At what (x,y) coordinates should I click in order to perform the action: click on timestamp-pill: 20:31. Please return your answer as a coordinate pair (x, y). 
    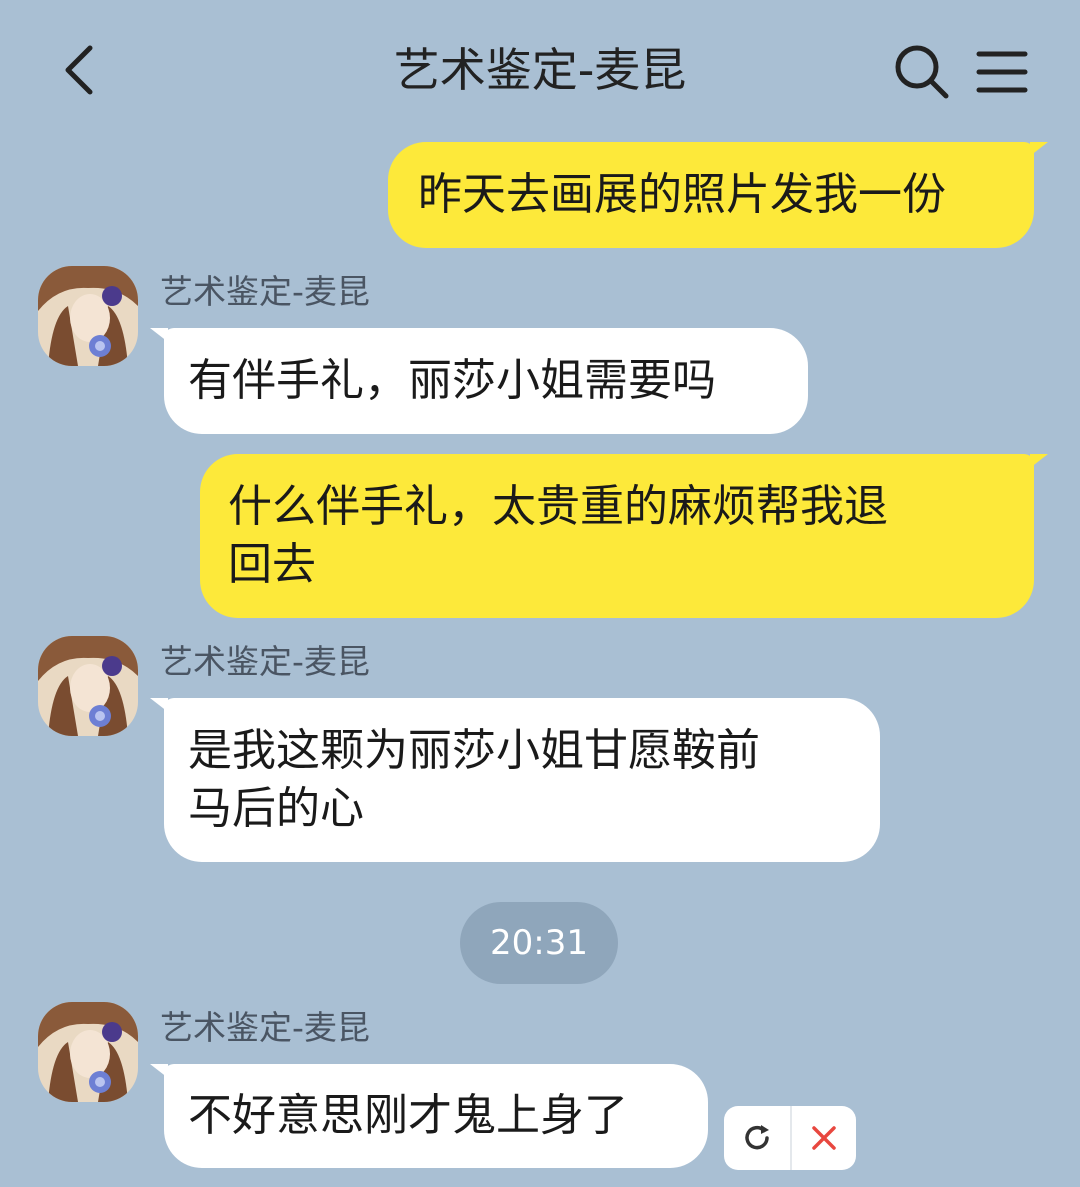
    Looking at the image, I should click on (539, 943).